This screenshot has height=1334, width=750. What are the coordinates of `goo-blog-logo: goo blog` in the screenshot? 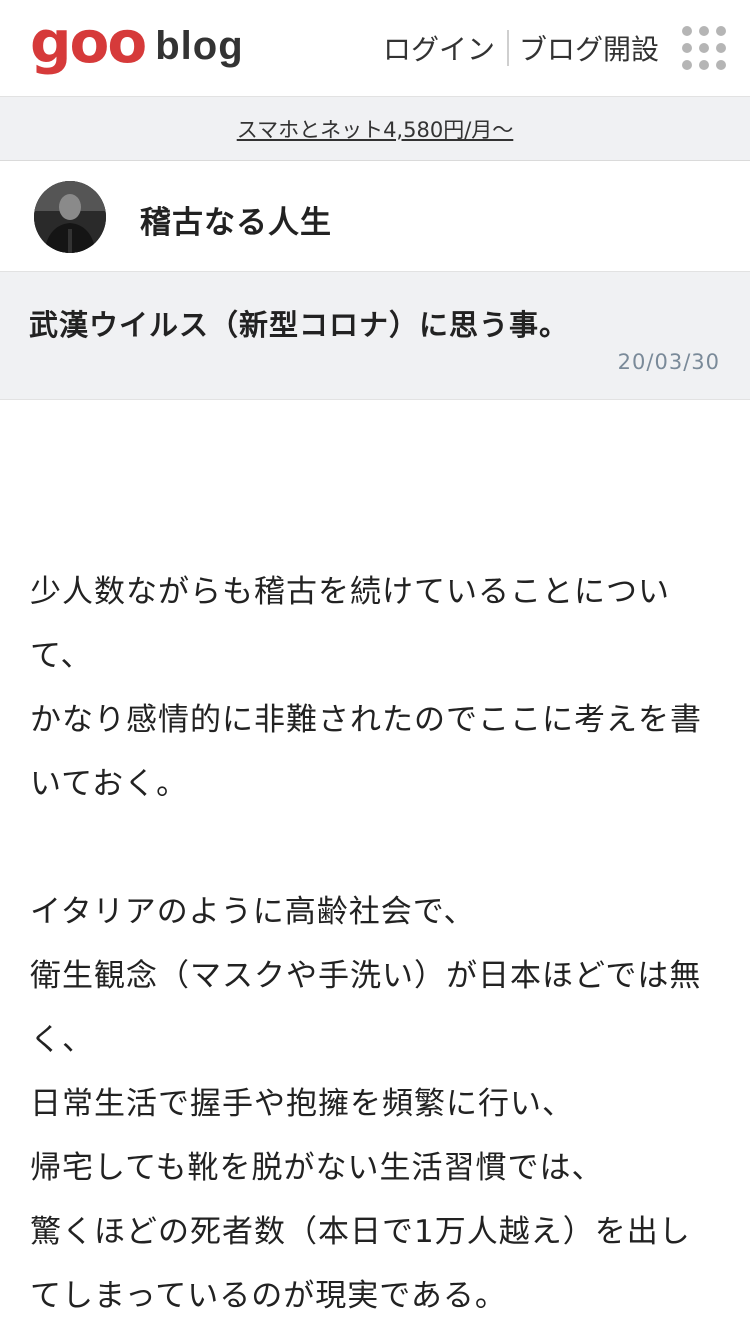 It's located at (137, 42).